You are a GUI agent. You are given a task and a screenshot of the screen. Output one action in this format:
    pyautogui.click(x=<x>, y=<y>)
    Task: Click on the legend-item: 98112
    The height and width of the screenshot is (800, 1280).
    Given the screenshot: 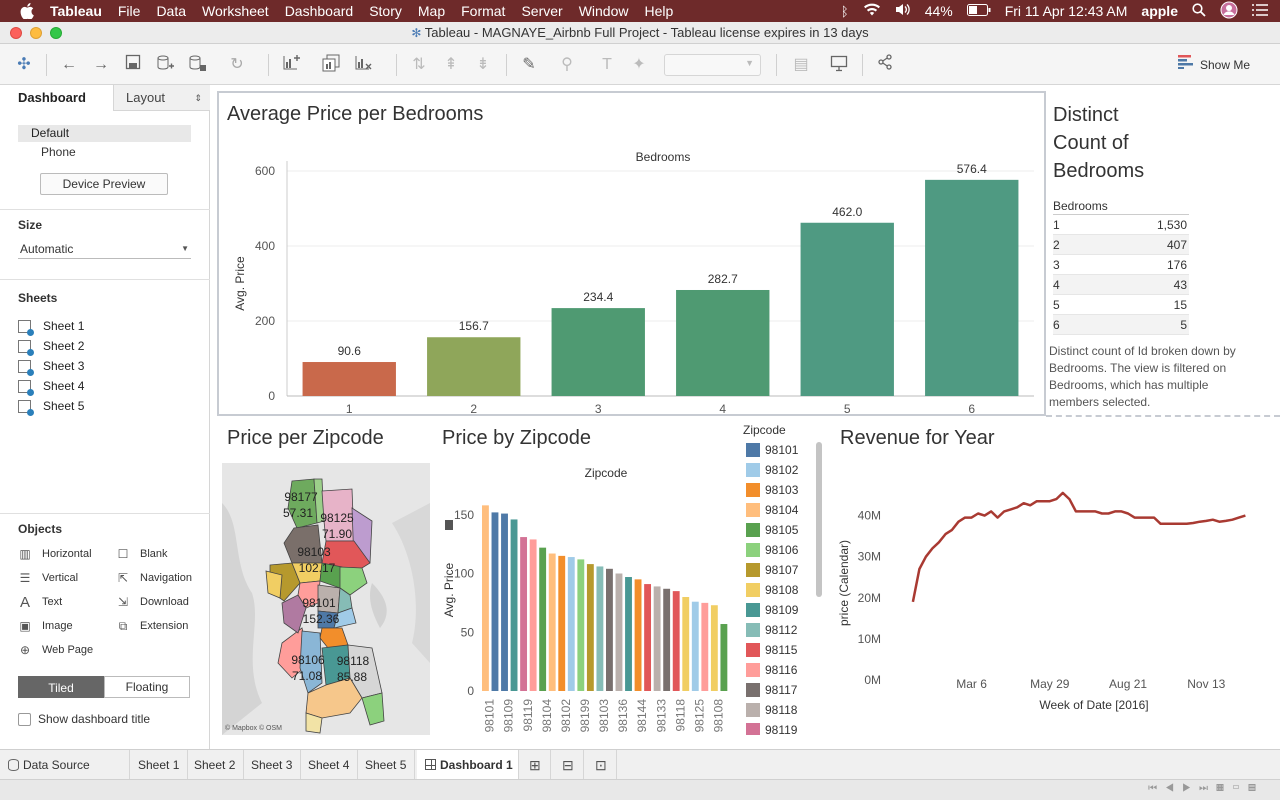 What is the action you would take?
    pyautogui.click(x=784, y=630)
    